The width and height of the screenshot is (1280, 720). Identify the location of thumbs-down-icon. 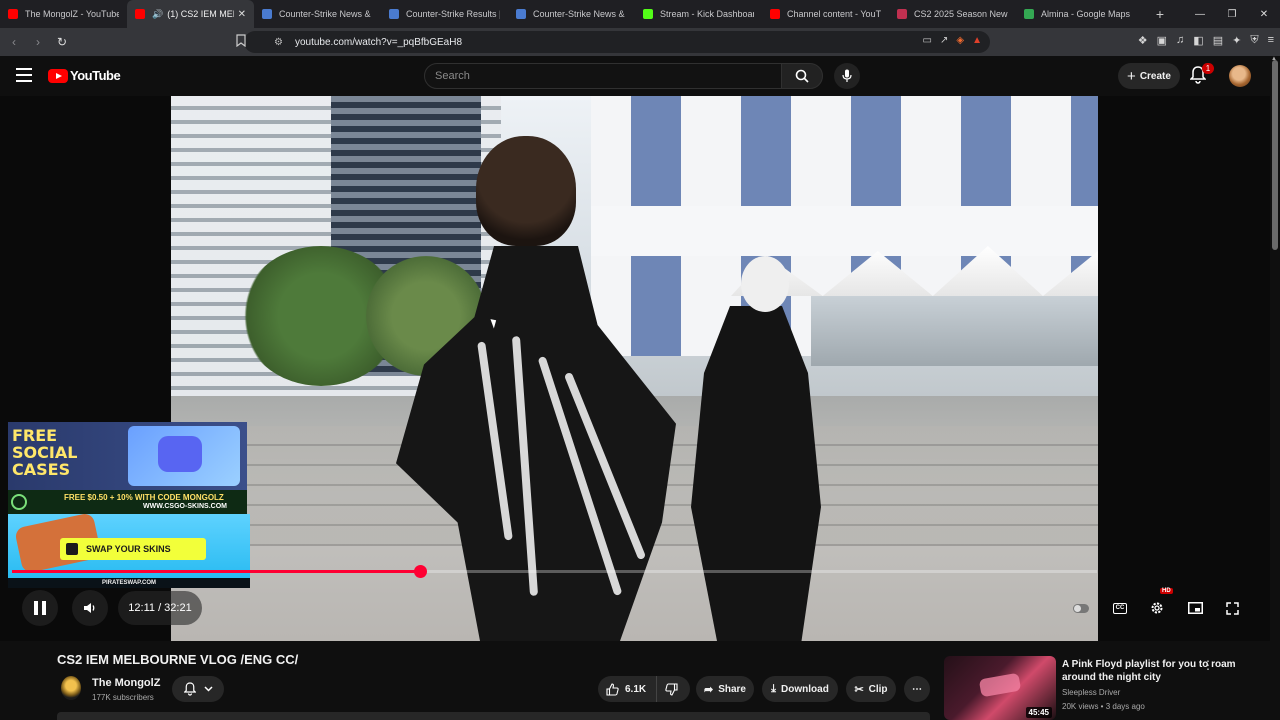
(671, 689).